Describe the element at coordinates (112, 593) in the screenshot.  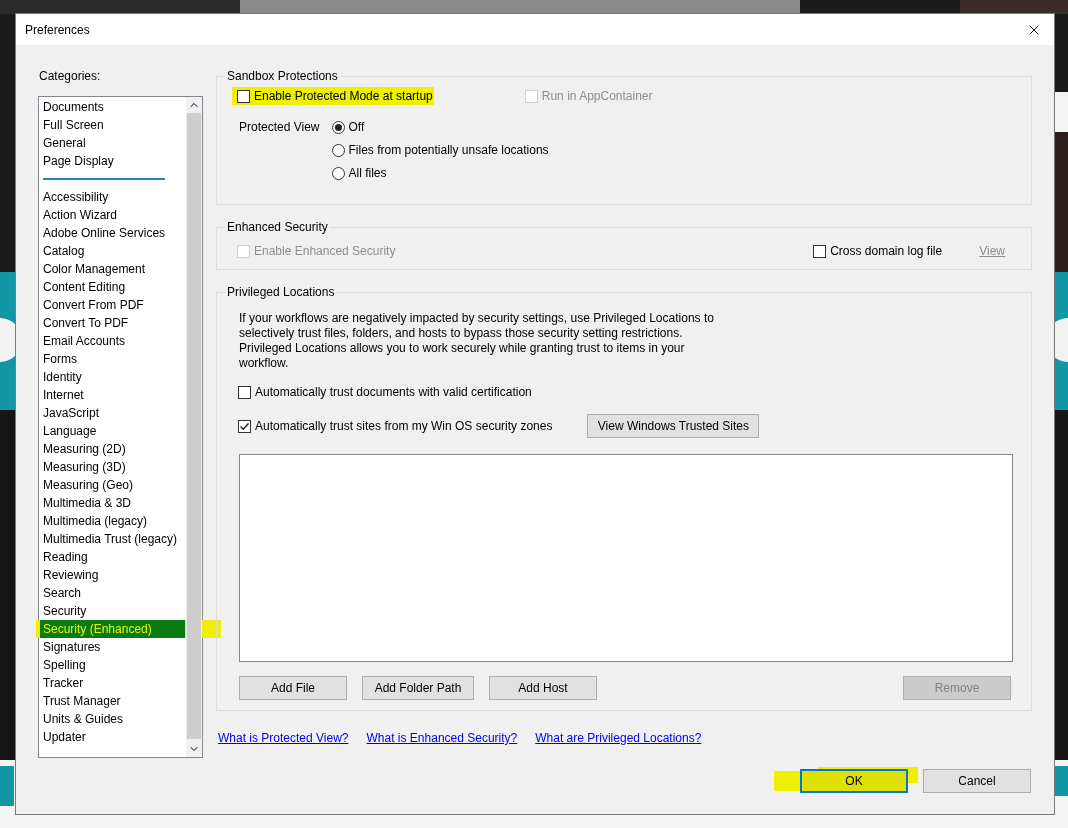
I see `category-item: Search` at that location.